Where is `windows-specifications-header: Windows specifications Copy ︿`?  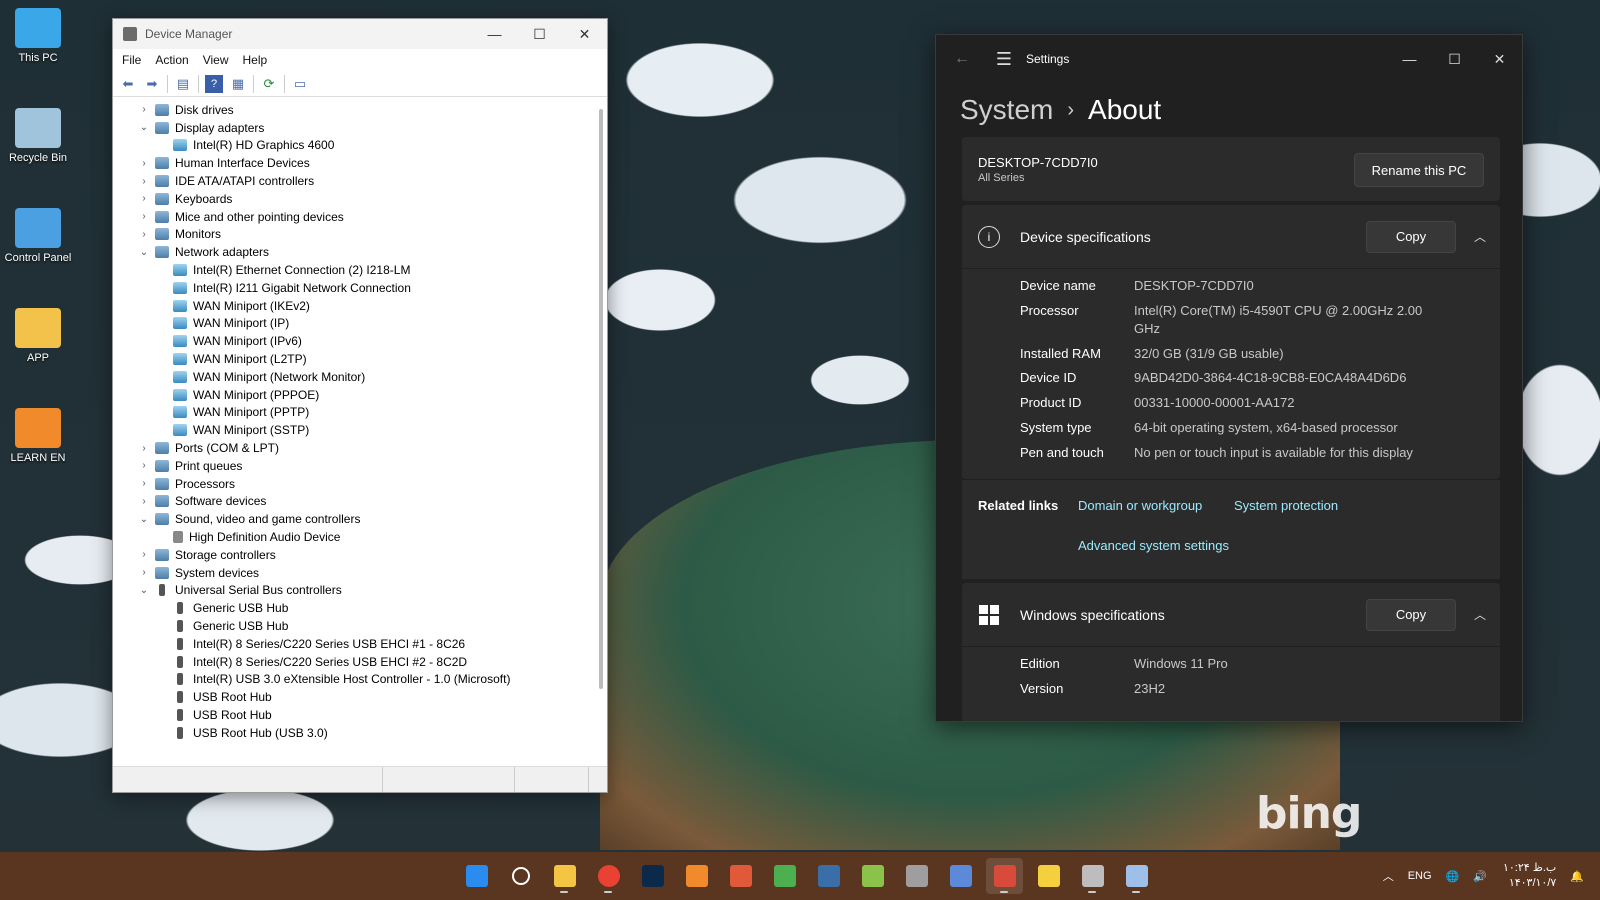 windows-specifications-header: Windows specifications Copy ︿ is located at coordinates (1231, 615).